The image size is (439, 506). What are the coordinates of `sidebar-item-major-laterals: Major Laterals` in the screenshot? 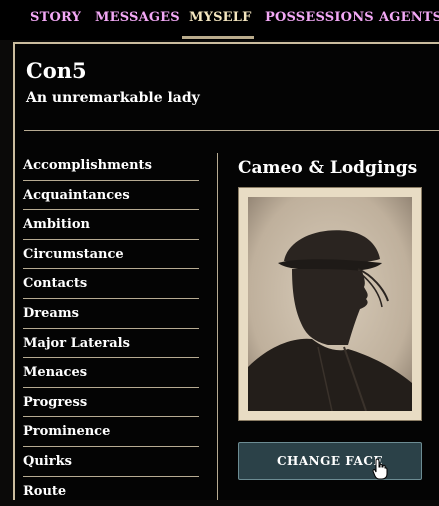 It's located at (111, 344).